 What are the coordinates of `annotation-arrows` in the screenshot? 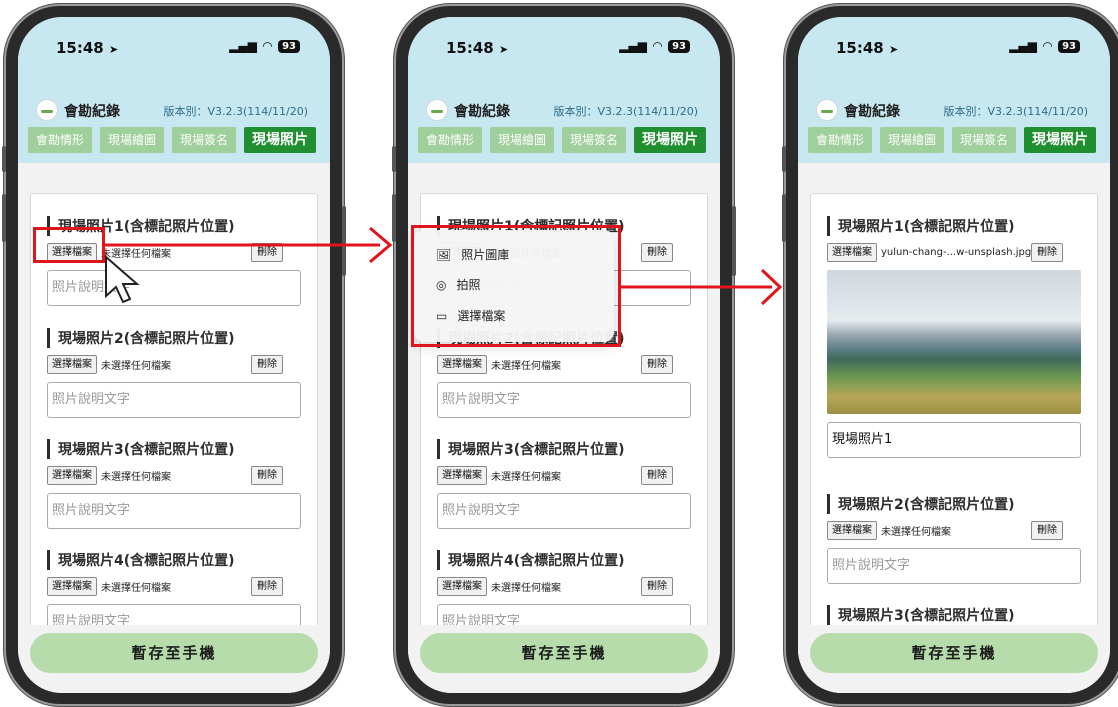 It's located at (444, 266).